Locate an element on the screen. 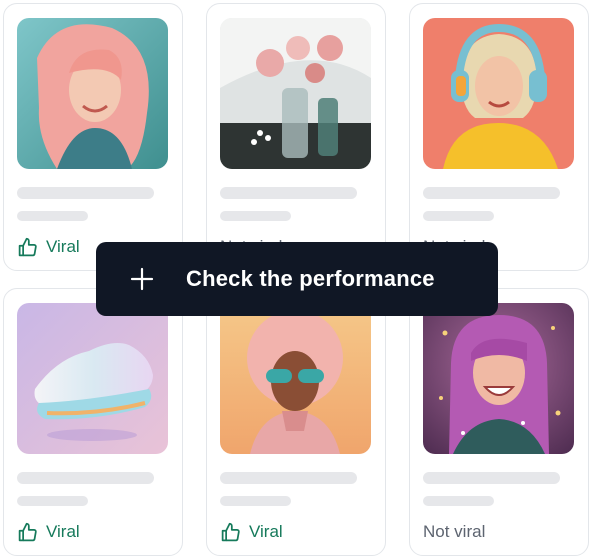  check-performance-label: Check the performance is located at coordinates (310, 278).